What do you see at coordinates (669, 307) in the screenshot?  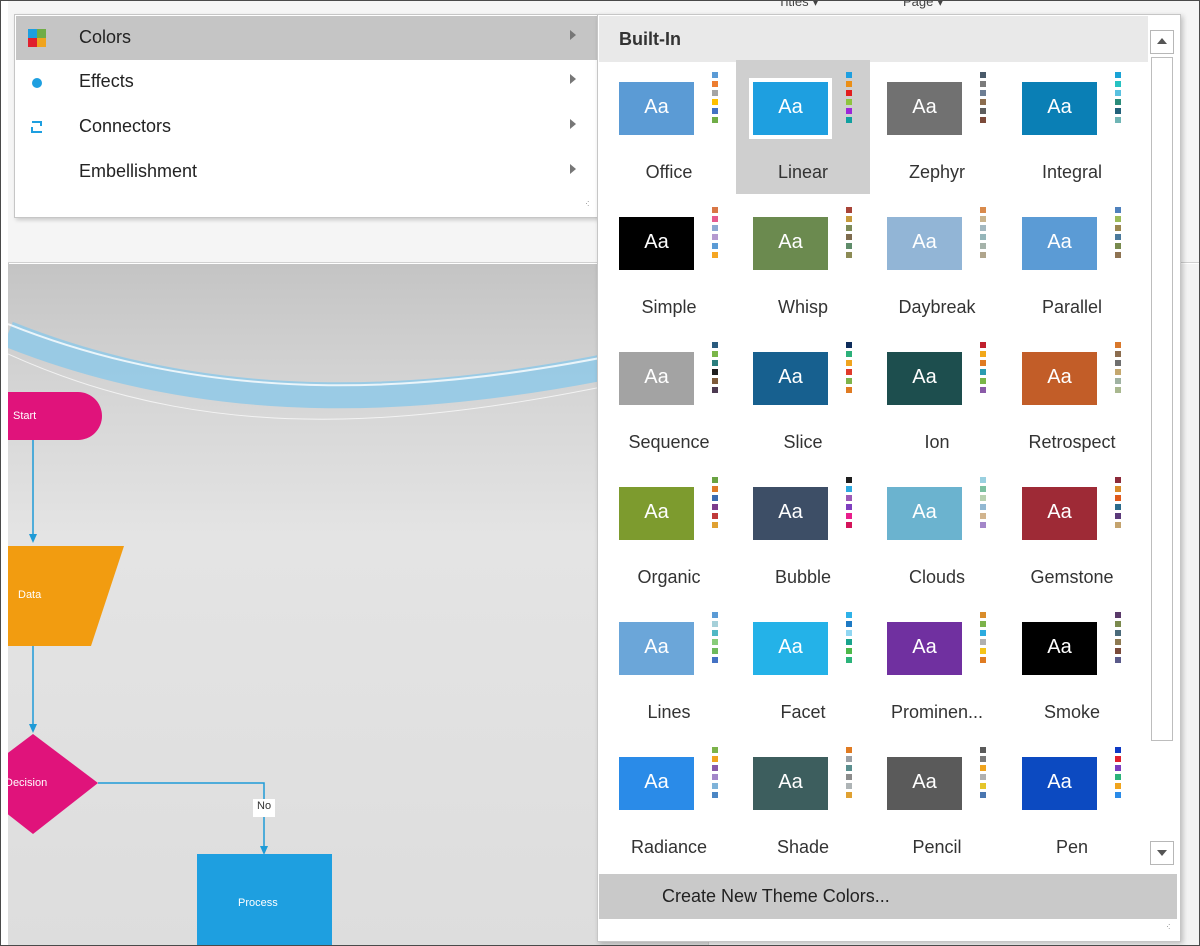 I see `theme-name: Simple` at bounding box center [669, 307].